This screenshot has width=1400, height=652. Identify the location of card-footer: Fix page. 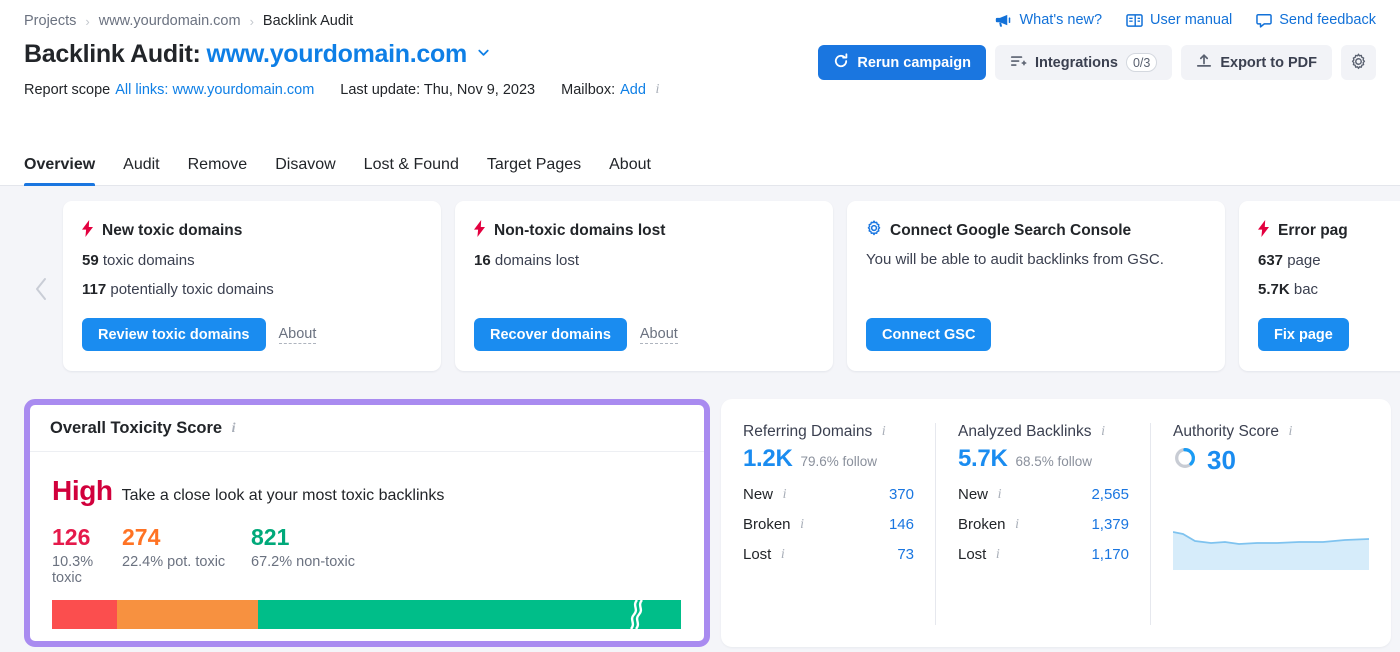
(1303, 334).